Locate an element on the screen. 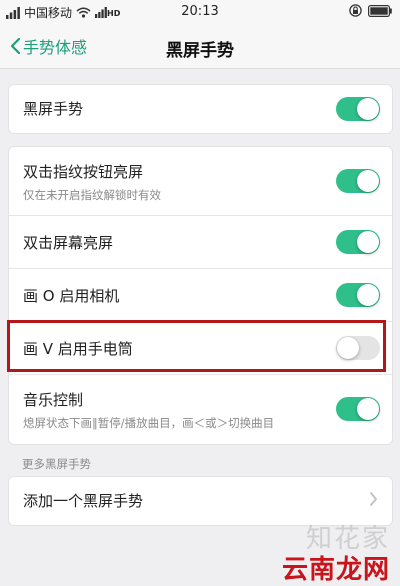  nav-bar: 手势体感 黑屏手势 is located at coordinates (200, 46).